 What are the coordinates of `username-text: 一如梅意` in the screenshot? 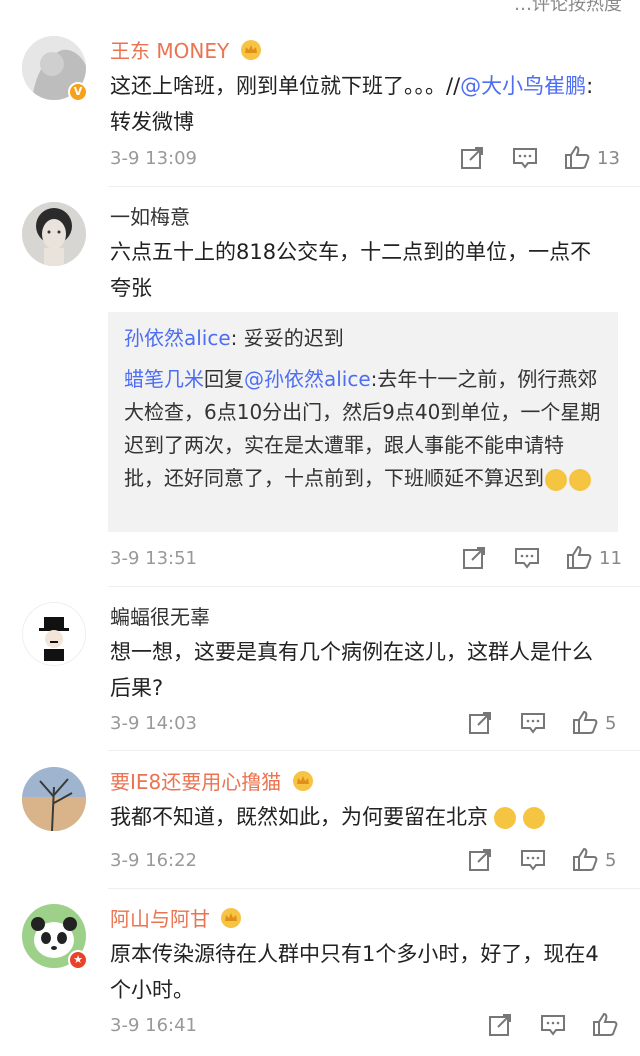 It's located at (150, 217).